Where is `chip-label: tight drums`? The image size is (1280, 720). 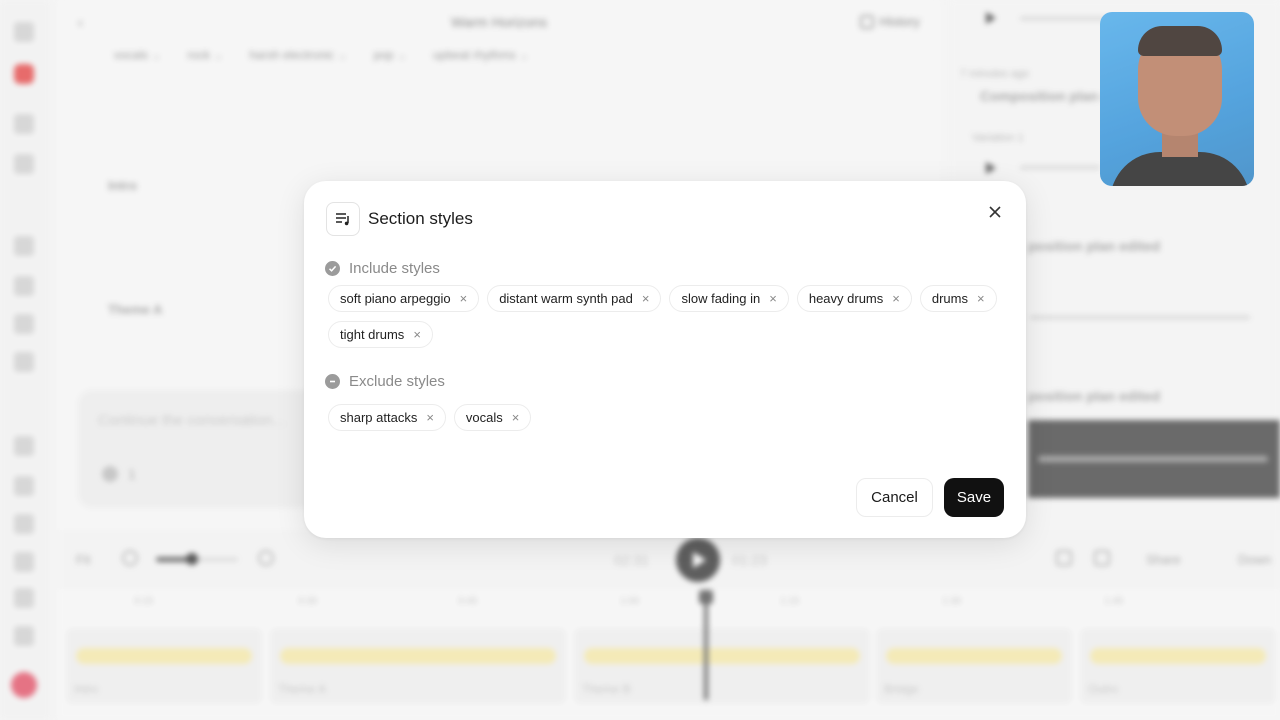 chip-label: tight drums is located at coordinates (372, 334).